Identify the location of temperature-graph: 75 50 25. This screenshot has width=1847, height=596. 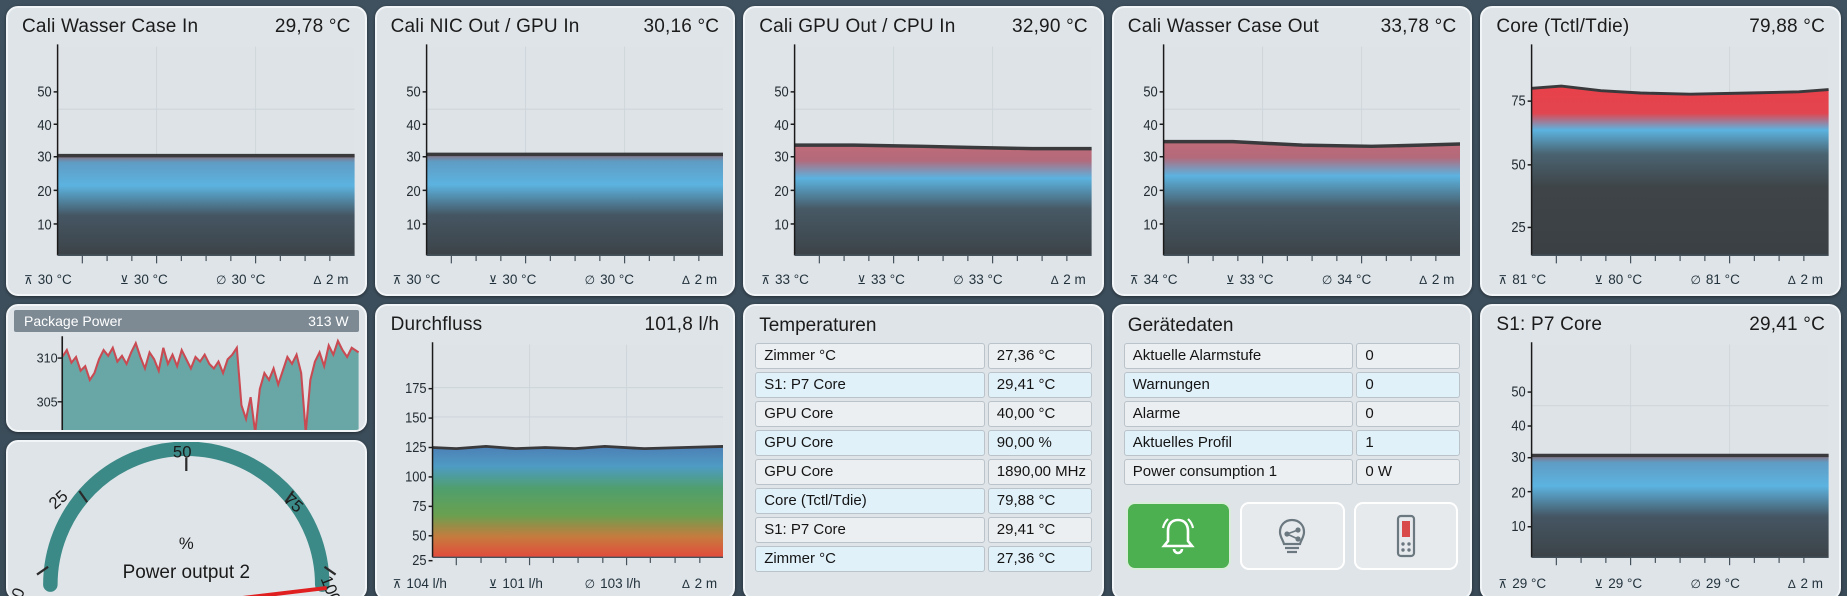
(1670, 154).